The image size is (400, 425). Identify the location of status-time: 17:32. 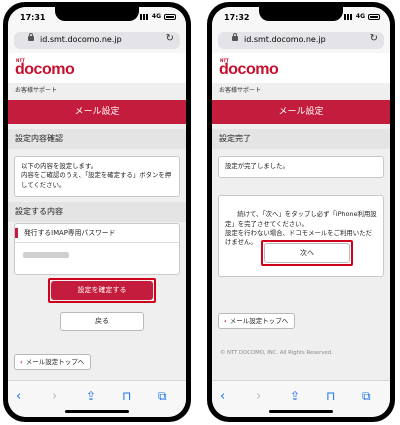
(237, 17).